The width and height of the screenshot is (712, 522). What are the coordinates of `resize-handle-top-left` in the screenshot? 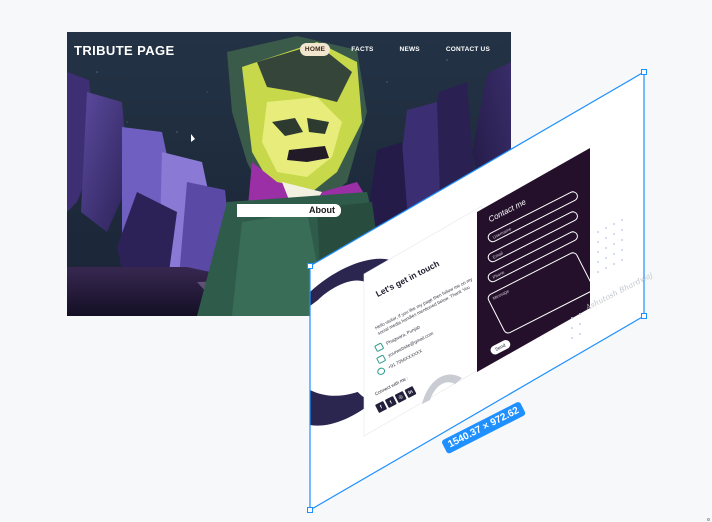 It's located at (310, 266).